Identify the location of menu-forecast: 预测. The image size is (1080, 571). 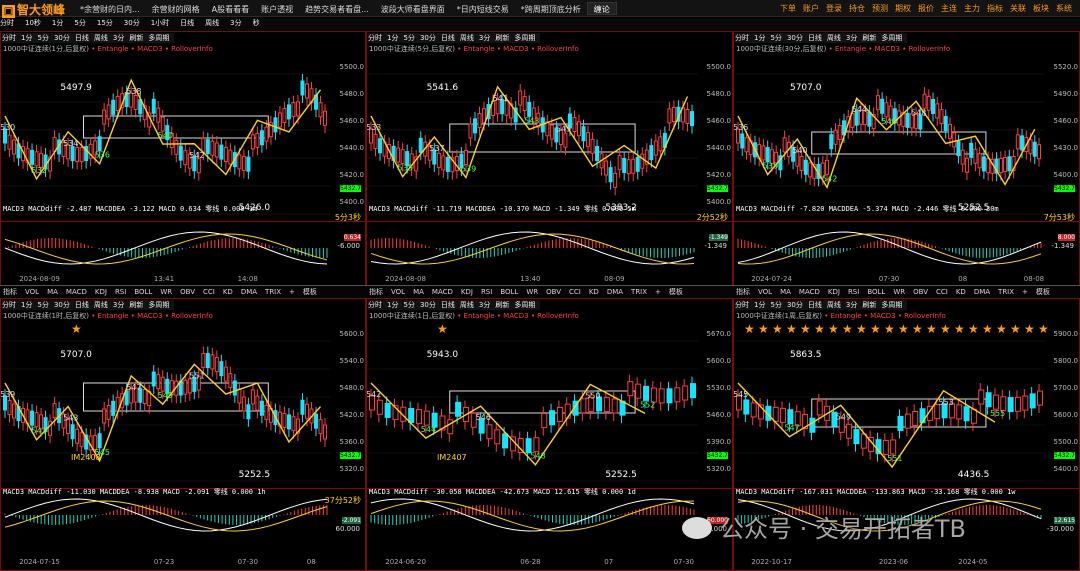
(880, 8).